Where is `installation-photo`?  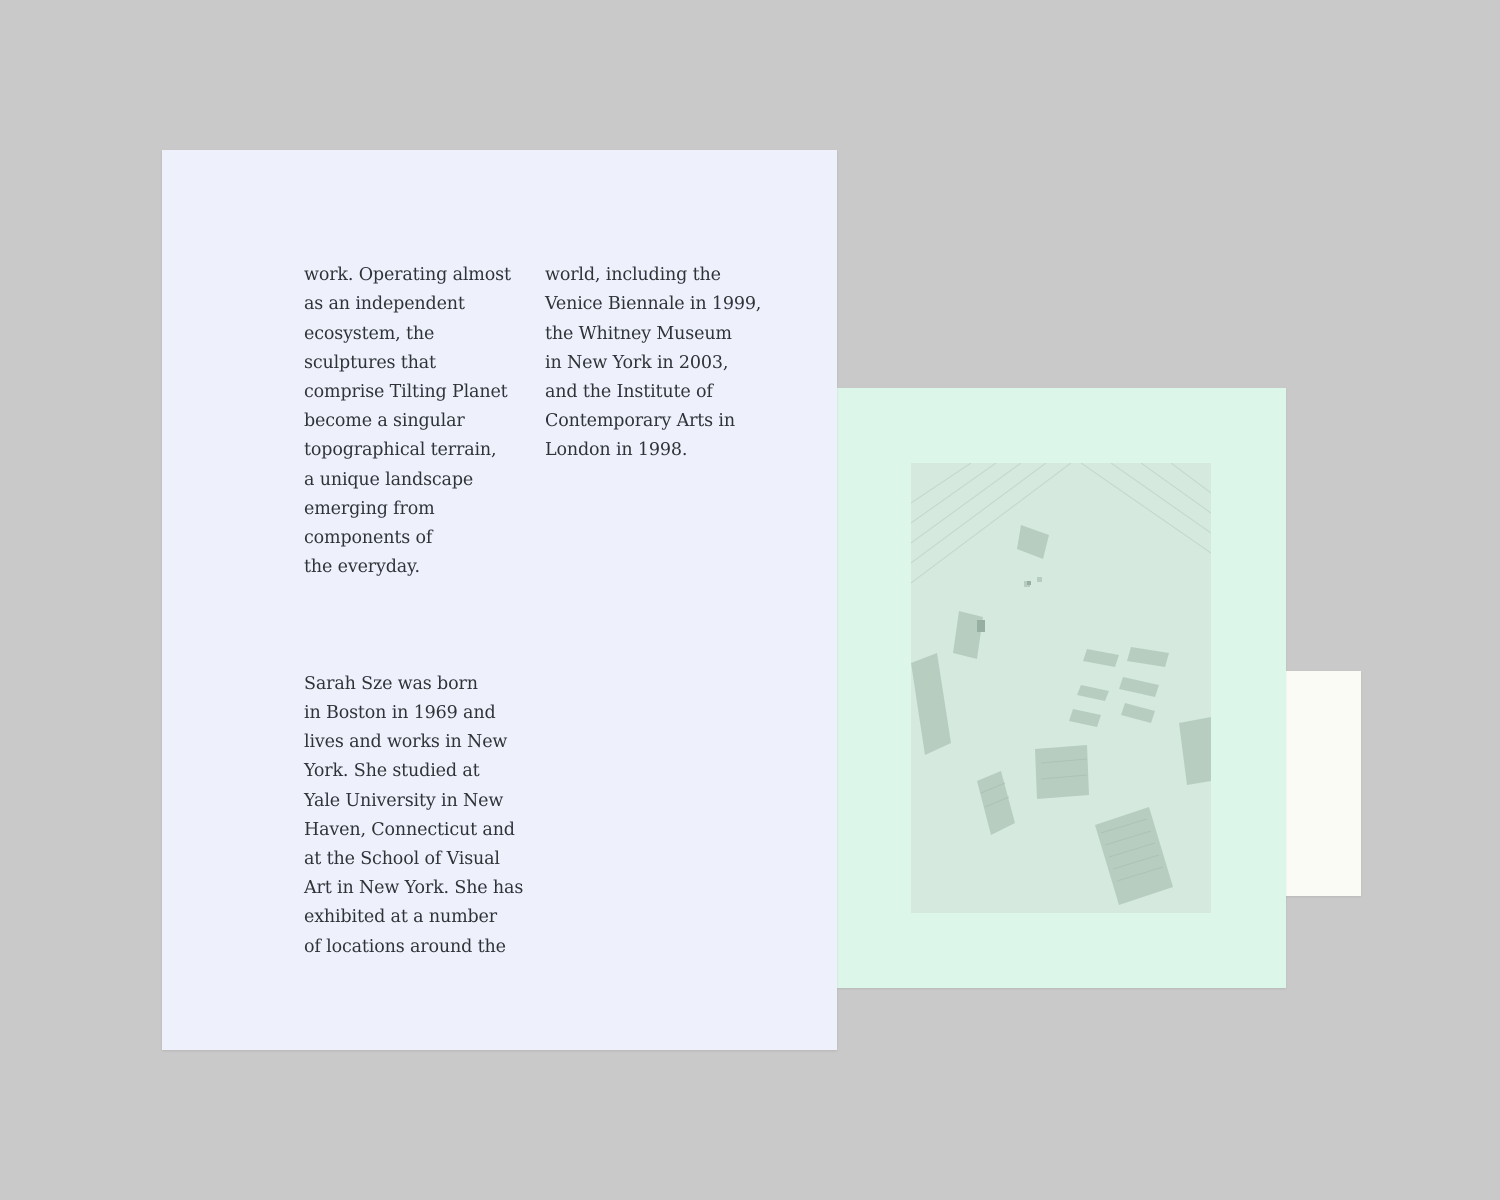
installation-photo is located at coordinates (1061, 688).